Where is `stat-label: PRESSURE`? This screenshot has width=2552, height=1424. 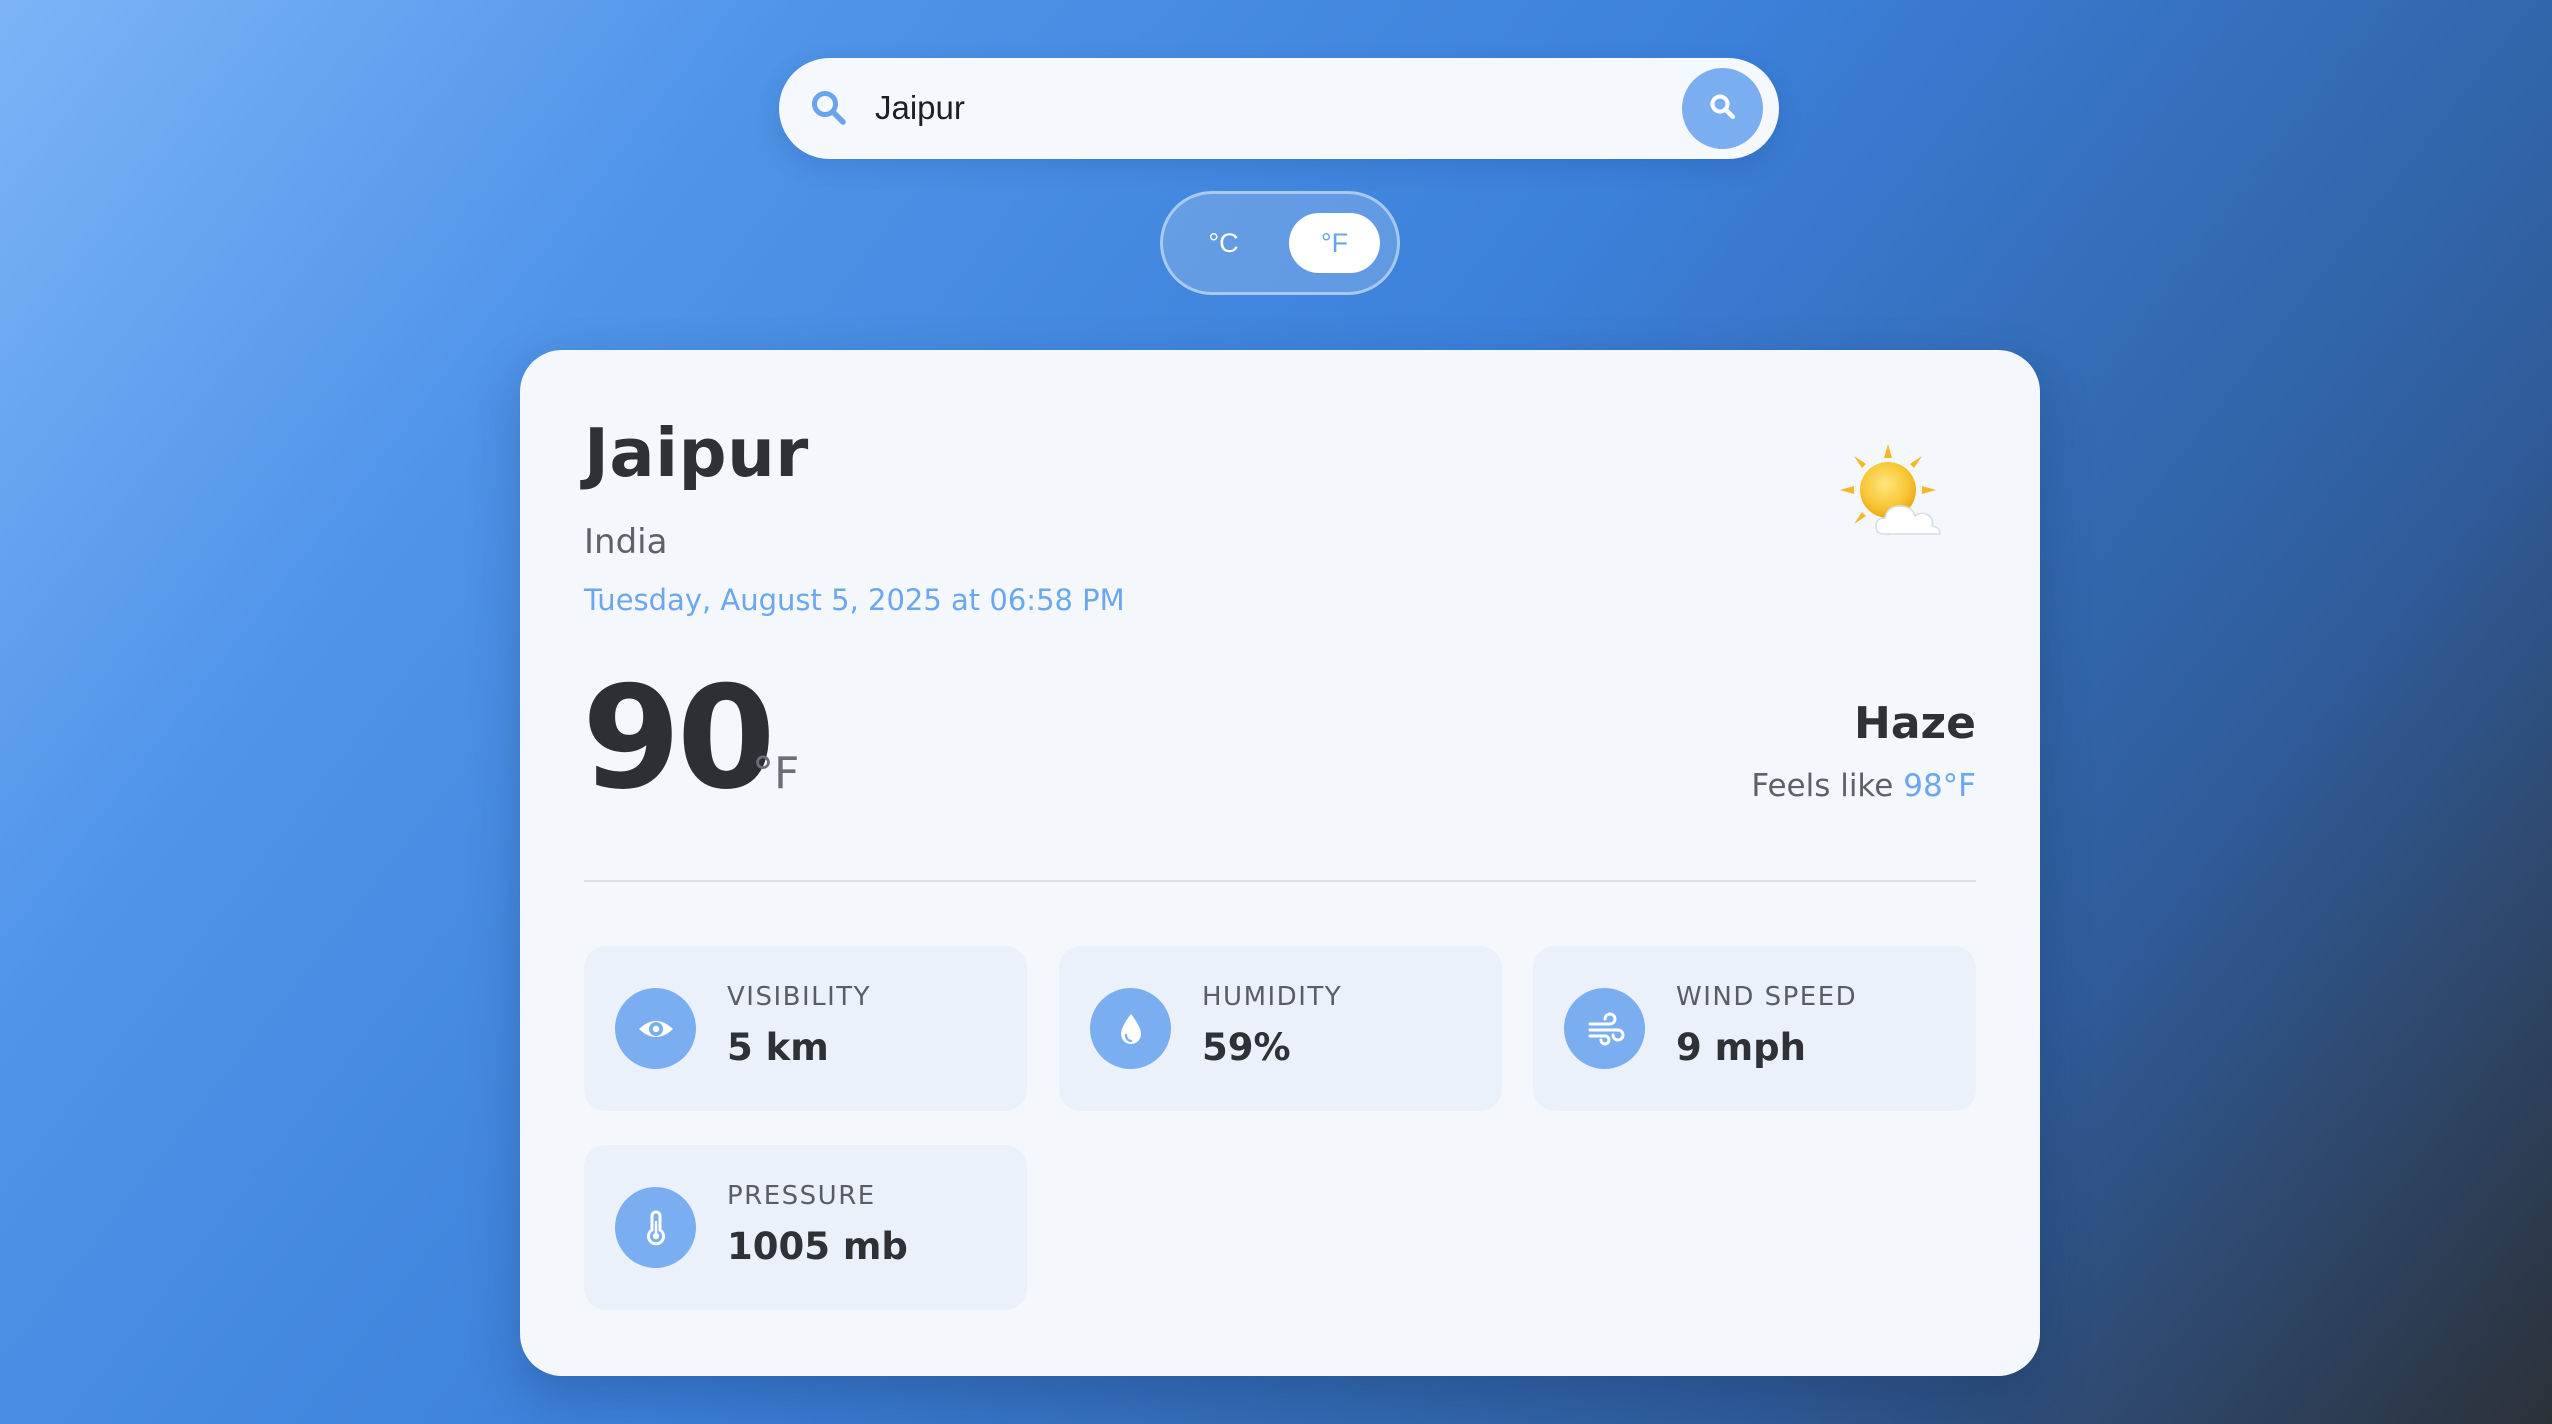
stat-label: PRESSURE is located at coordinates (801, 1196).